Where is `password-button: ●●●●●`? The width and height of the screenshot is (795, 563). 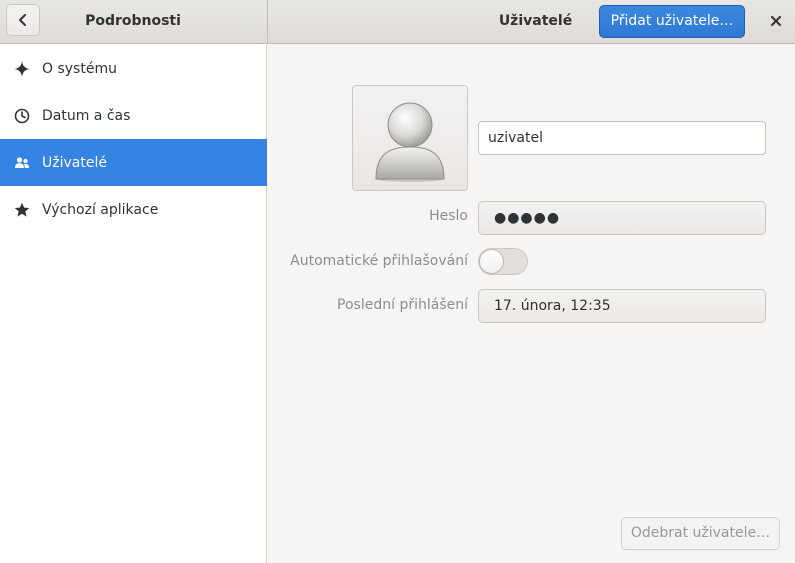
password-button: ●●●●● is located at coordinates (622, 218).